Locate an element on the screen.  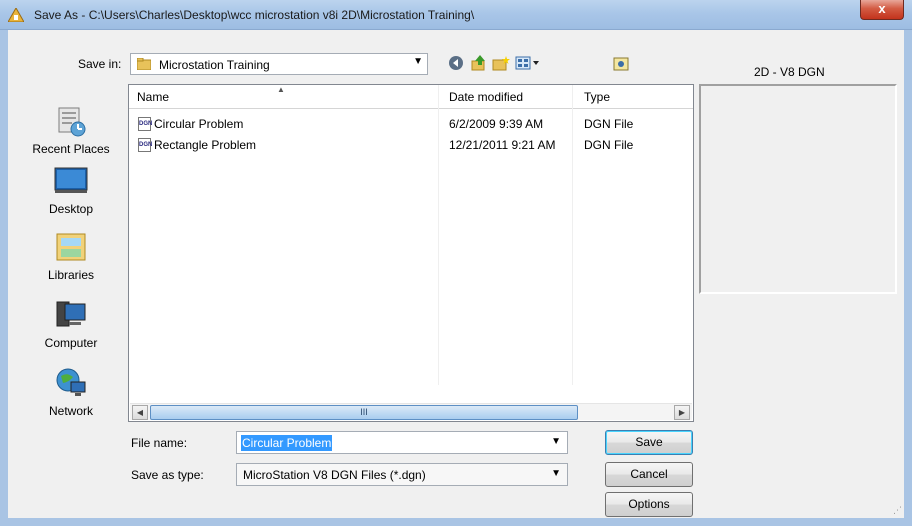
save-button: Save is located at coordinates (649, 442).